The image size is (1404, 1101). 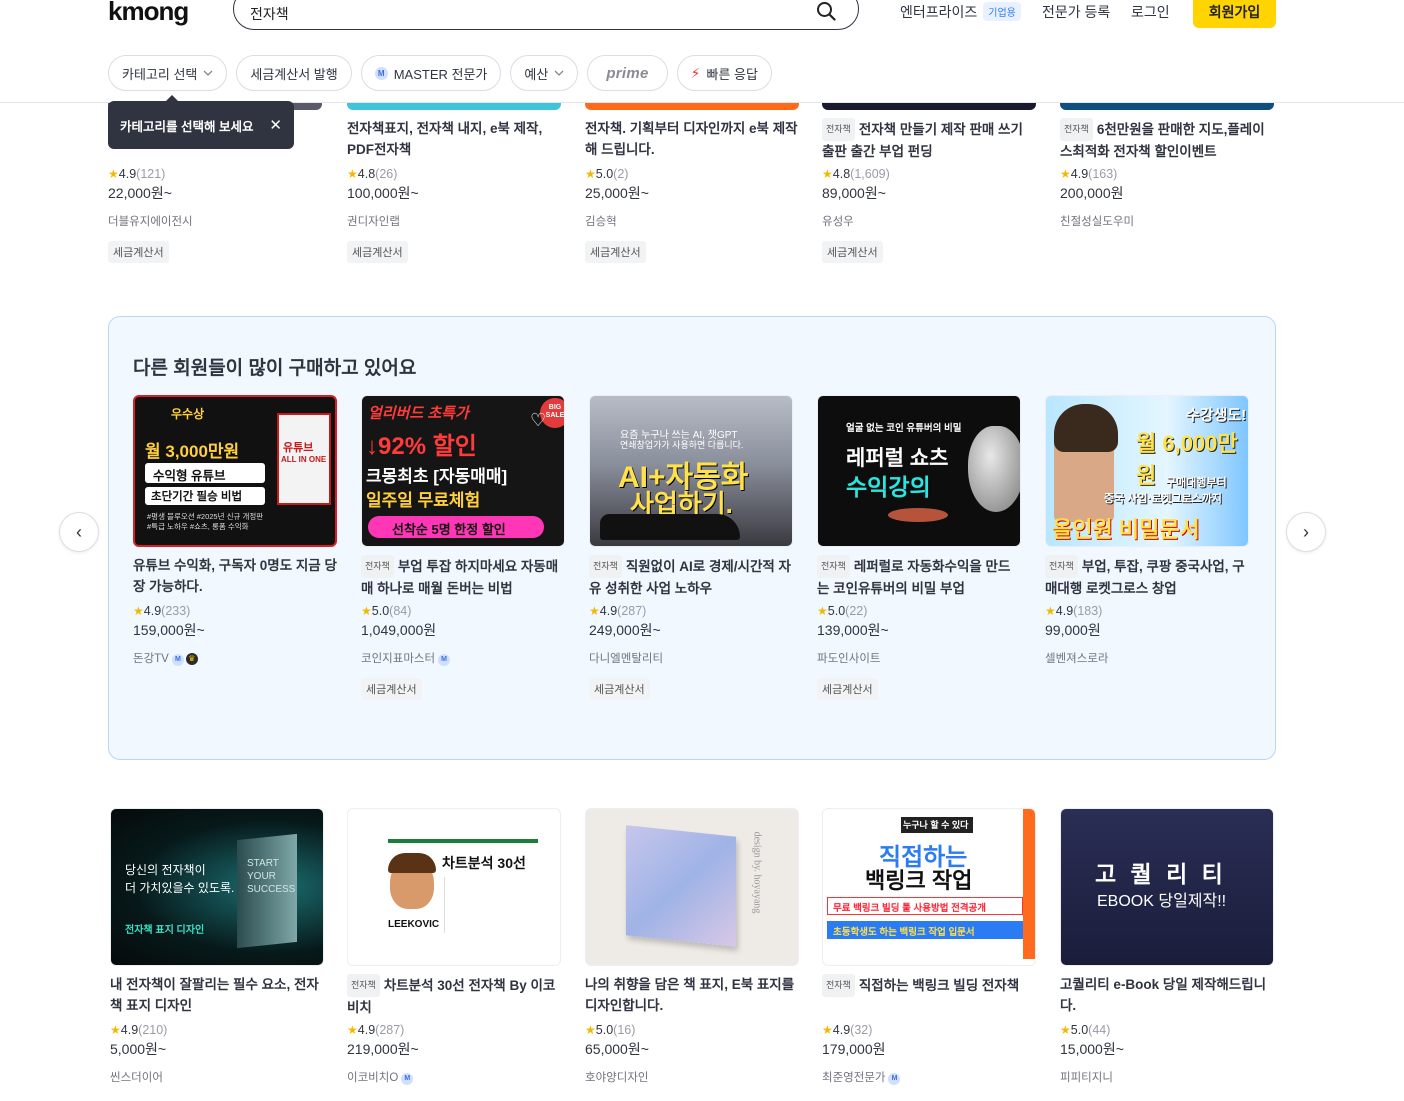 What do you see at coordinates (217, 1077) in the screenshot?
I see `seller-name: 씬스더이어` at bounding box center [217, 1077].